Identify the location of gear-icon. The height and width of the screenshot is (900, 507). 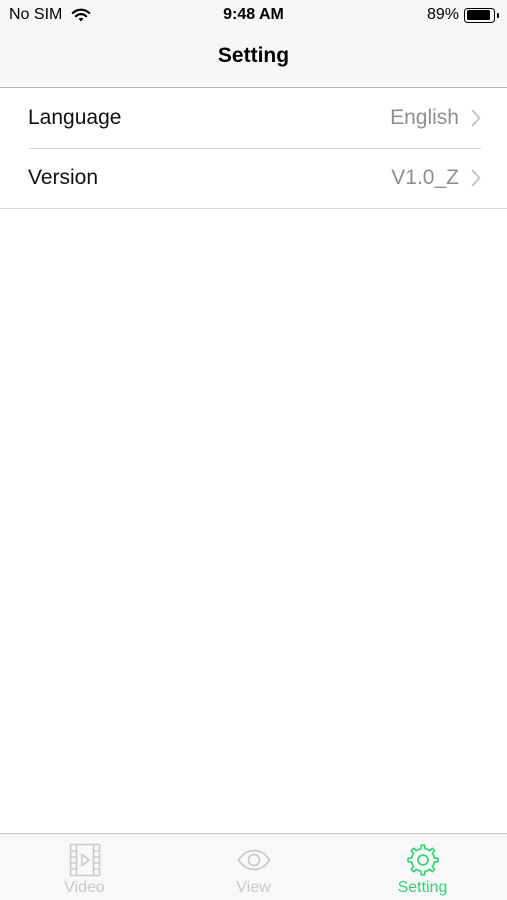
(422, 860).